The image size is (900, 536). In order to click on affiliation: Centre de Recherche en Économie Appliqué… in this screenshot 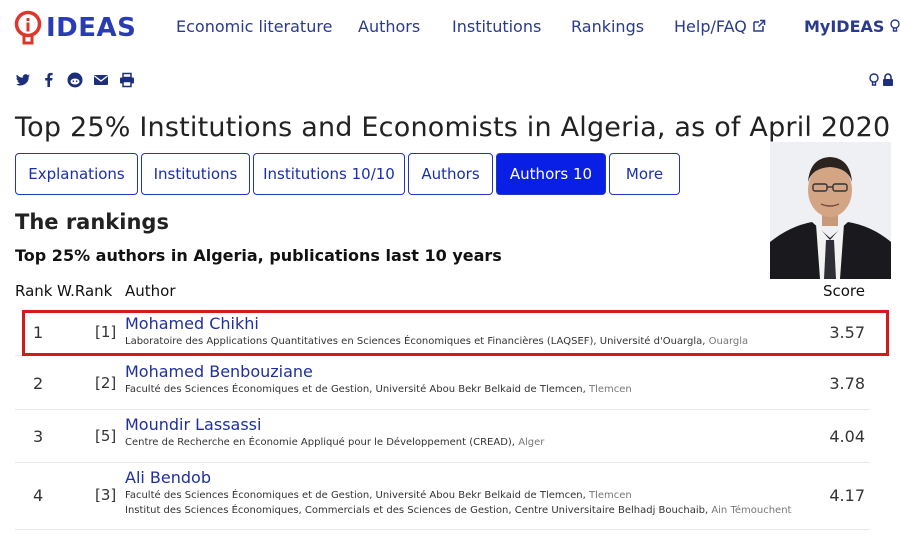, I will do `click(334, 442)`.